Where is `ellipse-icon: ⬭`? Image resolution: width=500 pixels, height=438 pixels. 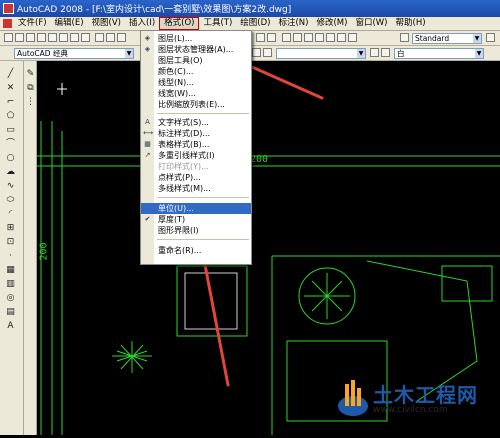 ellipse-icon: ⬭ is located at coordinates (10, 200).